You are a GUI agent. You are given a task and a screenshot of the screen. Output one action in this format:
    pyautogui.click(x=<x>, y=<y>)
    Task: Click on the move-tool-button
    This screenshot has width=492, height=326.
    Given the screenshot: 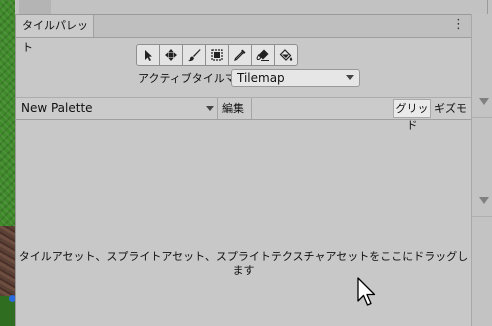 What is the action you would take?
    pyautogui.click(x=171, y=55)
    